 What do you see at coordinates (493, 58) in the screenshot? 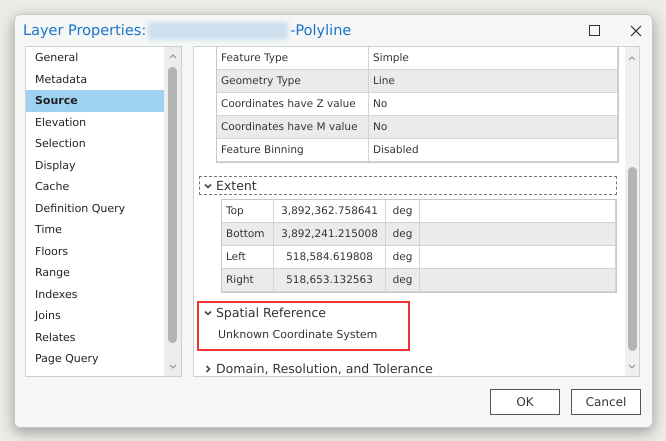
I see `table-cell: Simple` at bounding box center [493, 58].